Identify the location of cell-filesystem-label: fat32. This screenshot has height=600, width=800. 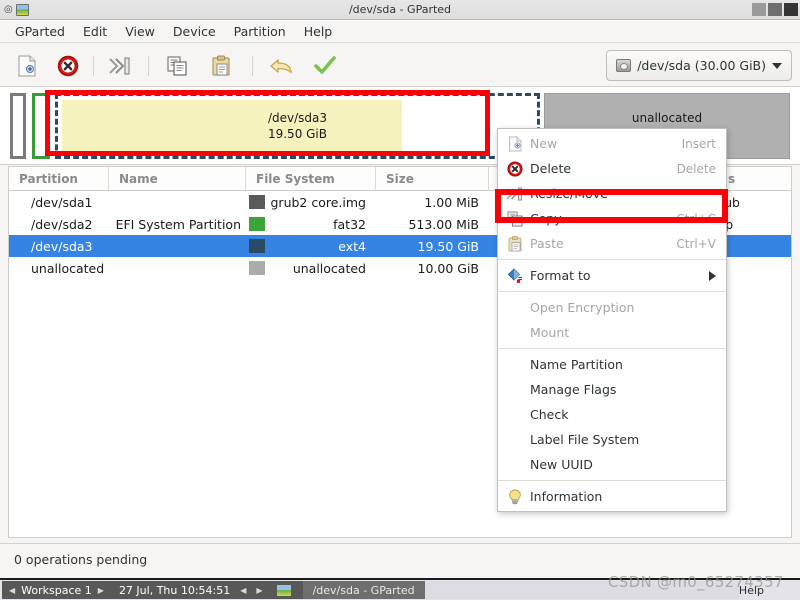
(349, 224).